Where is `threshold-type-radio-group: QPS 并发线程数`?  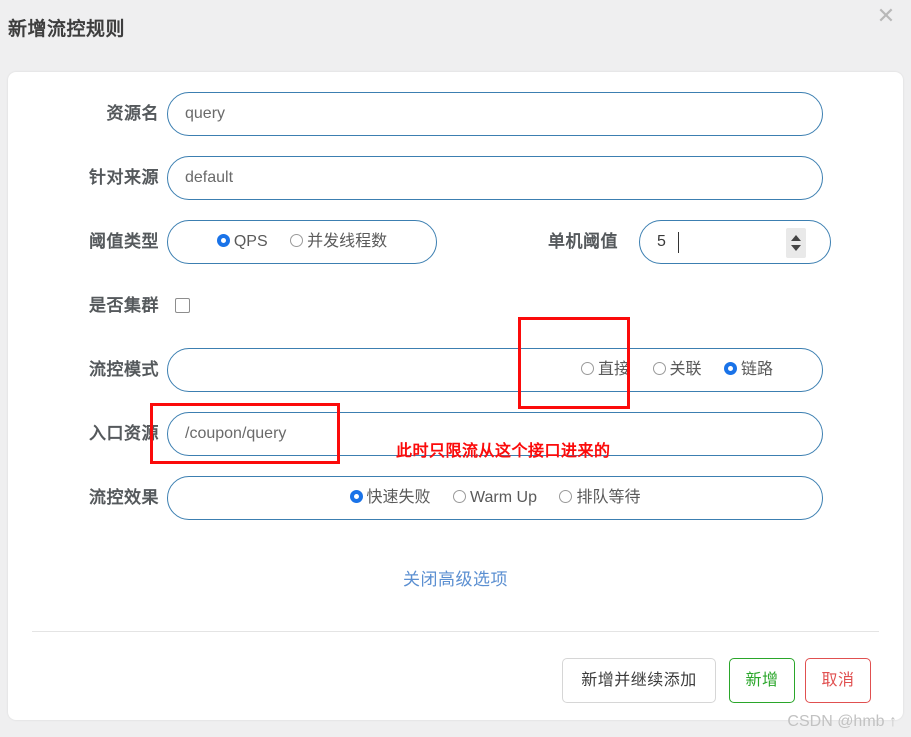 threshold-type-radio-group: QPS 并发线程数 is located at coordinates (302, 242).